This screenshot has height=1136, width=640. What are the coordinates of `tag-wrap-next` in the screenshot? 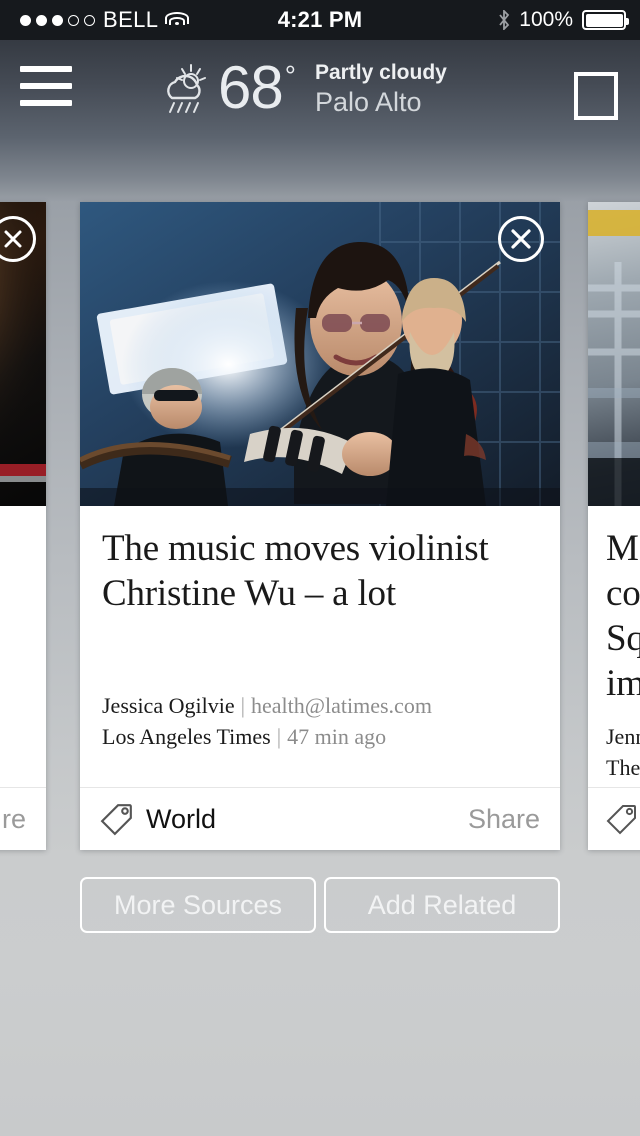 It's located at (622, 819).